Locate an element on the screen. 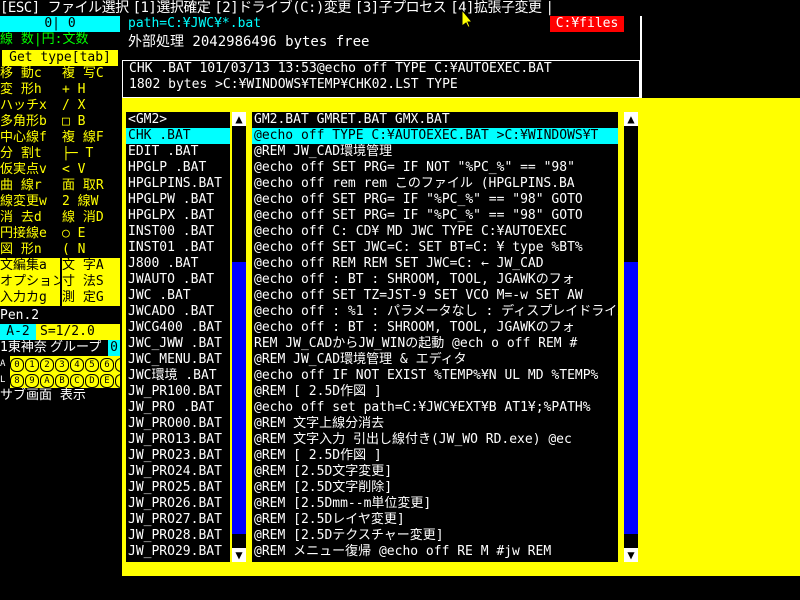 This screenshot has width=800, height=600. layer-circle-row1-0: 0 is located at coordinates (17, 365).